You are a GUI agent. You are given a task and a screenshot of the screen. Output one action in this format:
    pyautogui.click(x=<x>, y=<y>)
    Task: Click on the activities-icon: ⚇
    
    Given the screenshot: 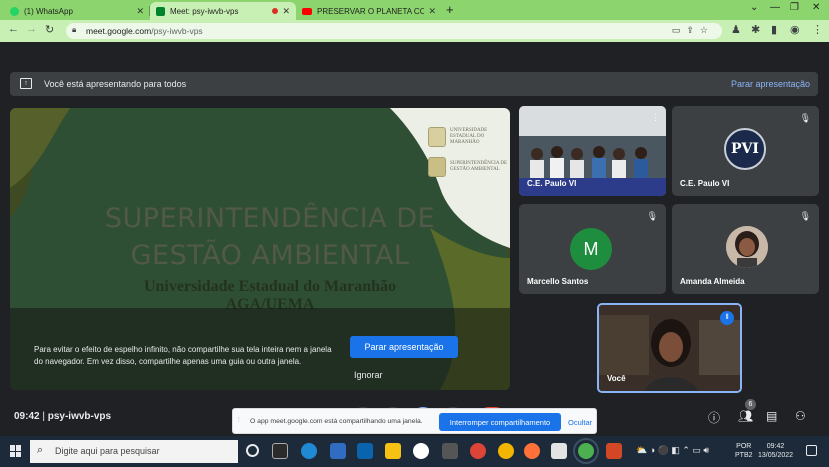 What is the action you would take?
    pyautogui.click(x=800, y=416)
    